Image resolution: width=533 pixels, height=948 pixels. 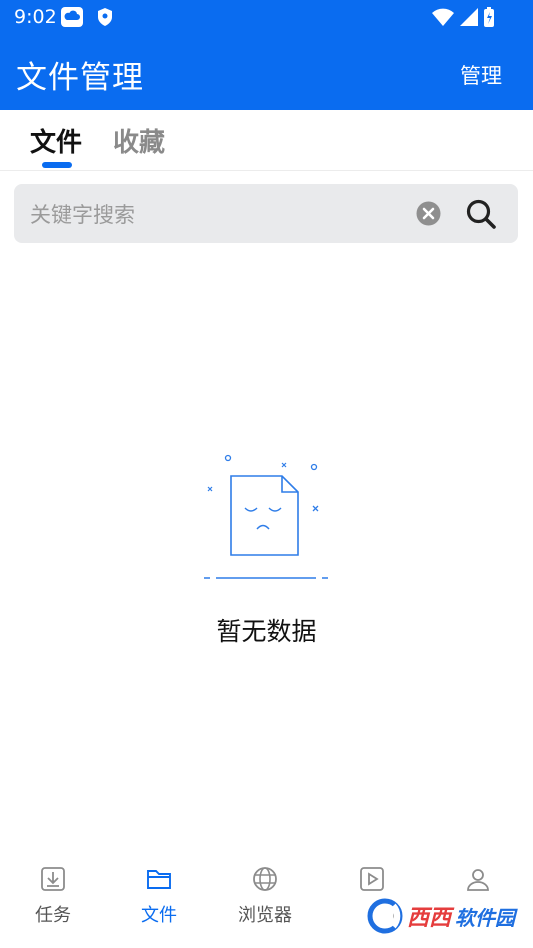 I want to click on watermark-c-icon, so click(x=385, y=916).